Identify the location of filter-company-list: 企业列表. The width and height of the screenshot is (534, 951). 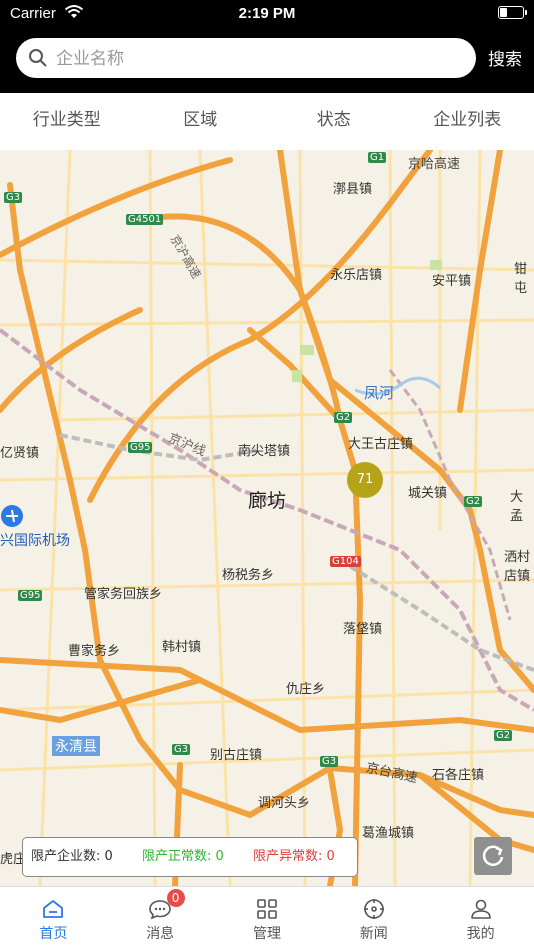
(467, 121).